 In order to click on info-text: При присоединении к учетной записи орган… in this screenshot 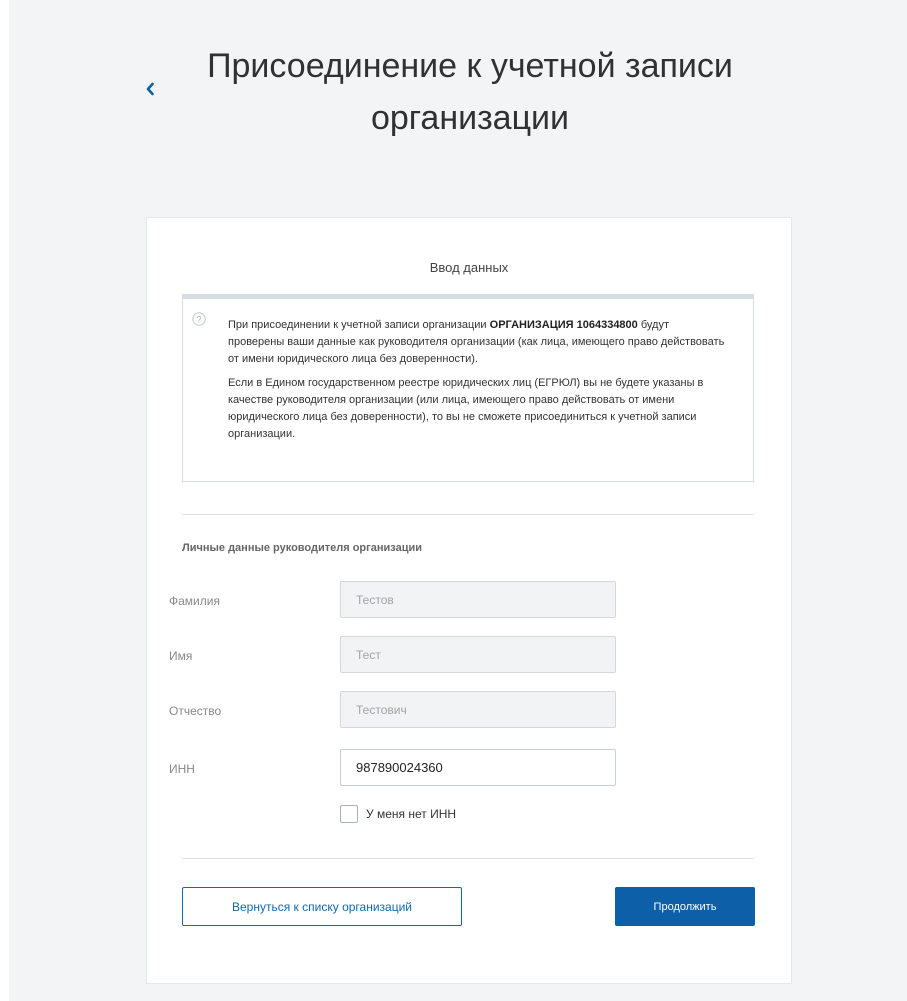, I will do `click(478, 383)`.